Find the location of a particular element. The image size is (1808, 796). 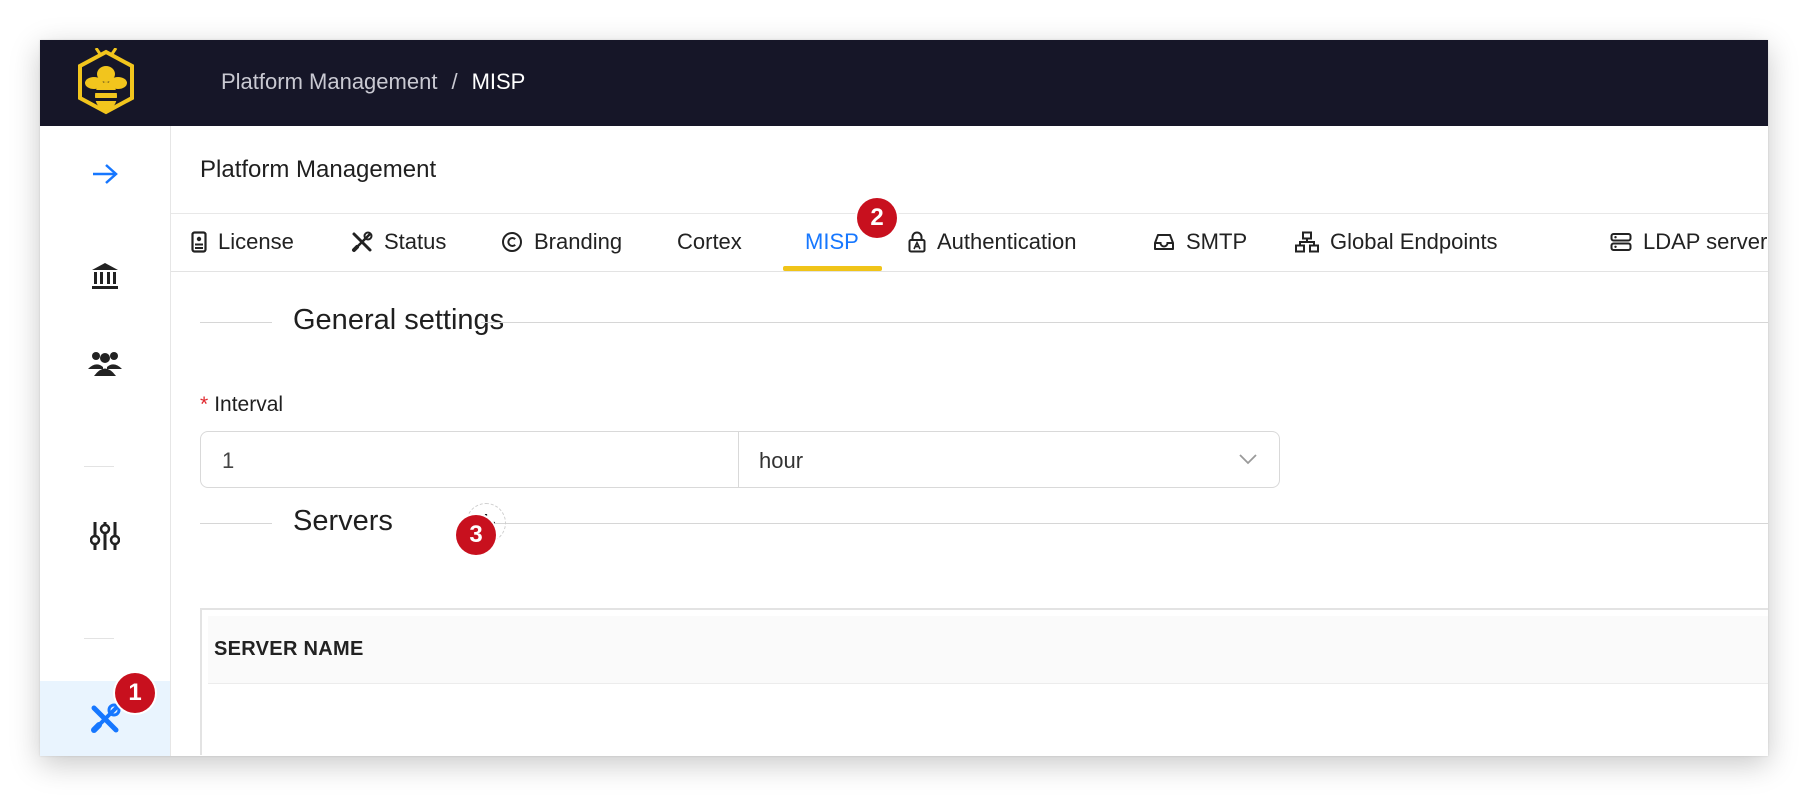

sidebar-item-settings is located at coordinates (105, 536).